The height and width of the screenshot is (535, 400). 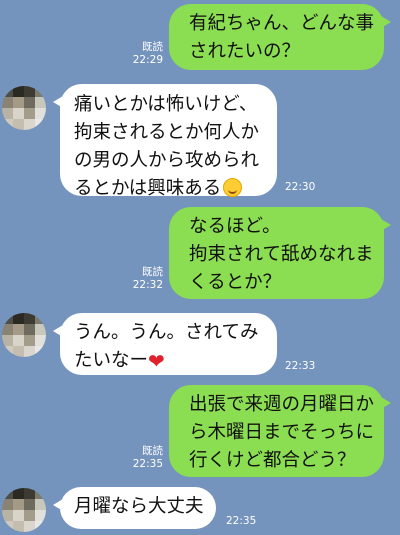 What do you see at coordinates (165, 344) in the screenshot?
I see `incoming-message-bubble: うん。うん。されてみ たいなー❤` at bounding box center [165, 344].